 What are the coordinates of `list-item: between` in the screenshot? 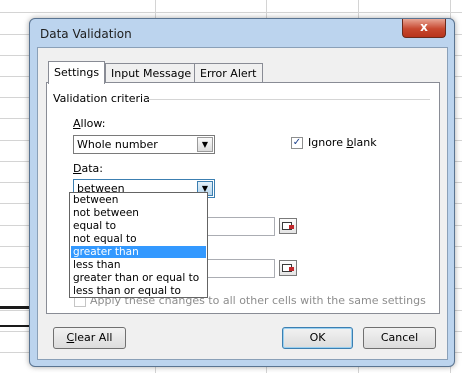 It's located at (138, 200).